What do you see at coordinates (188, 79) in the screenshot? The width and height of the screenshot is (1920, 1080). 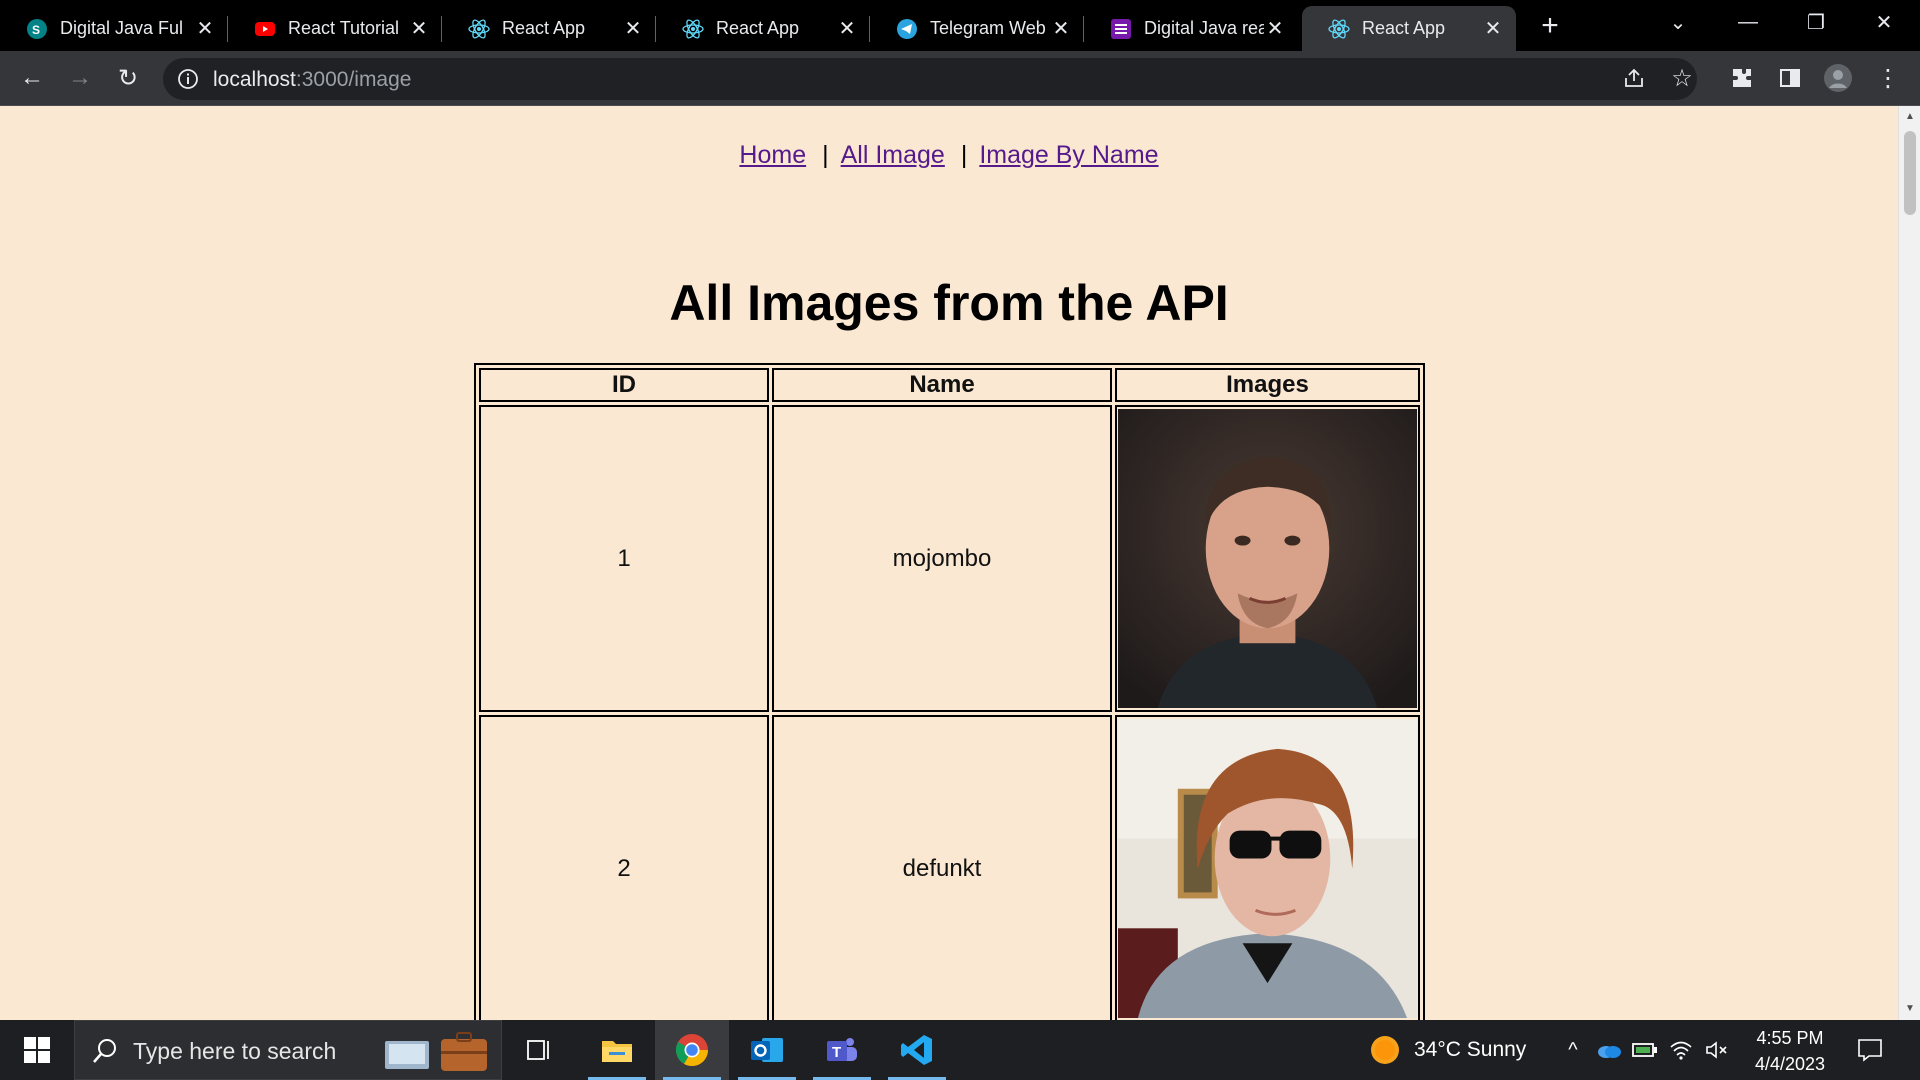 I see `info-icon` at bounding box center [188, 79].